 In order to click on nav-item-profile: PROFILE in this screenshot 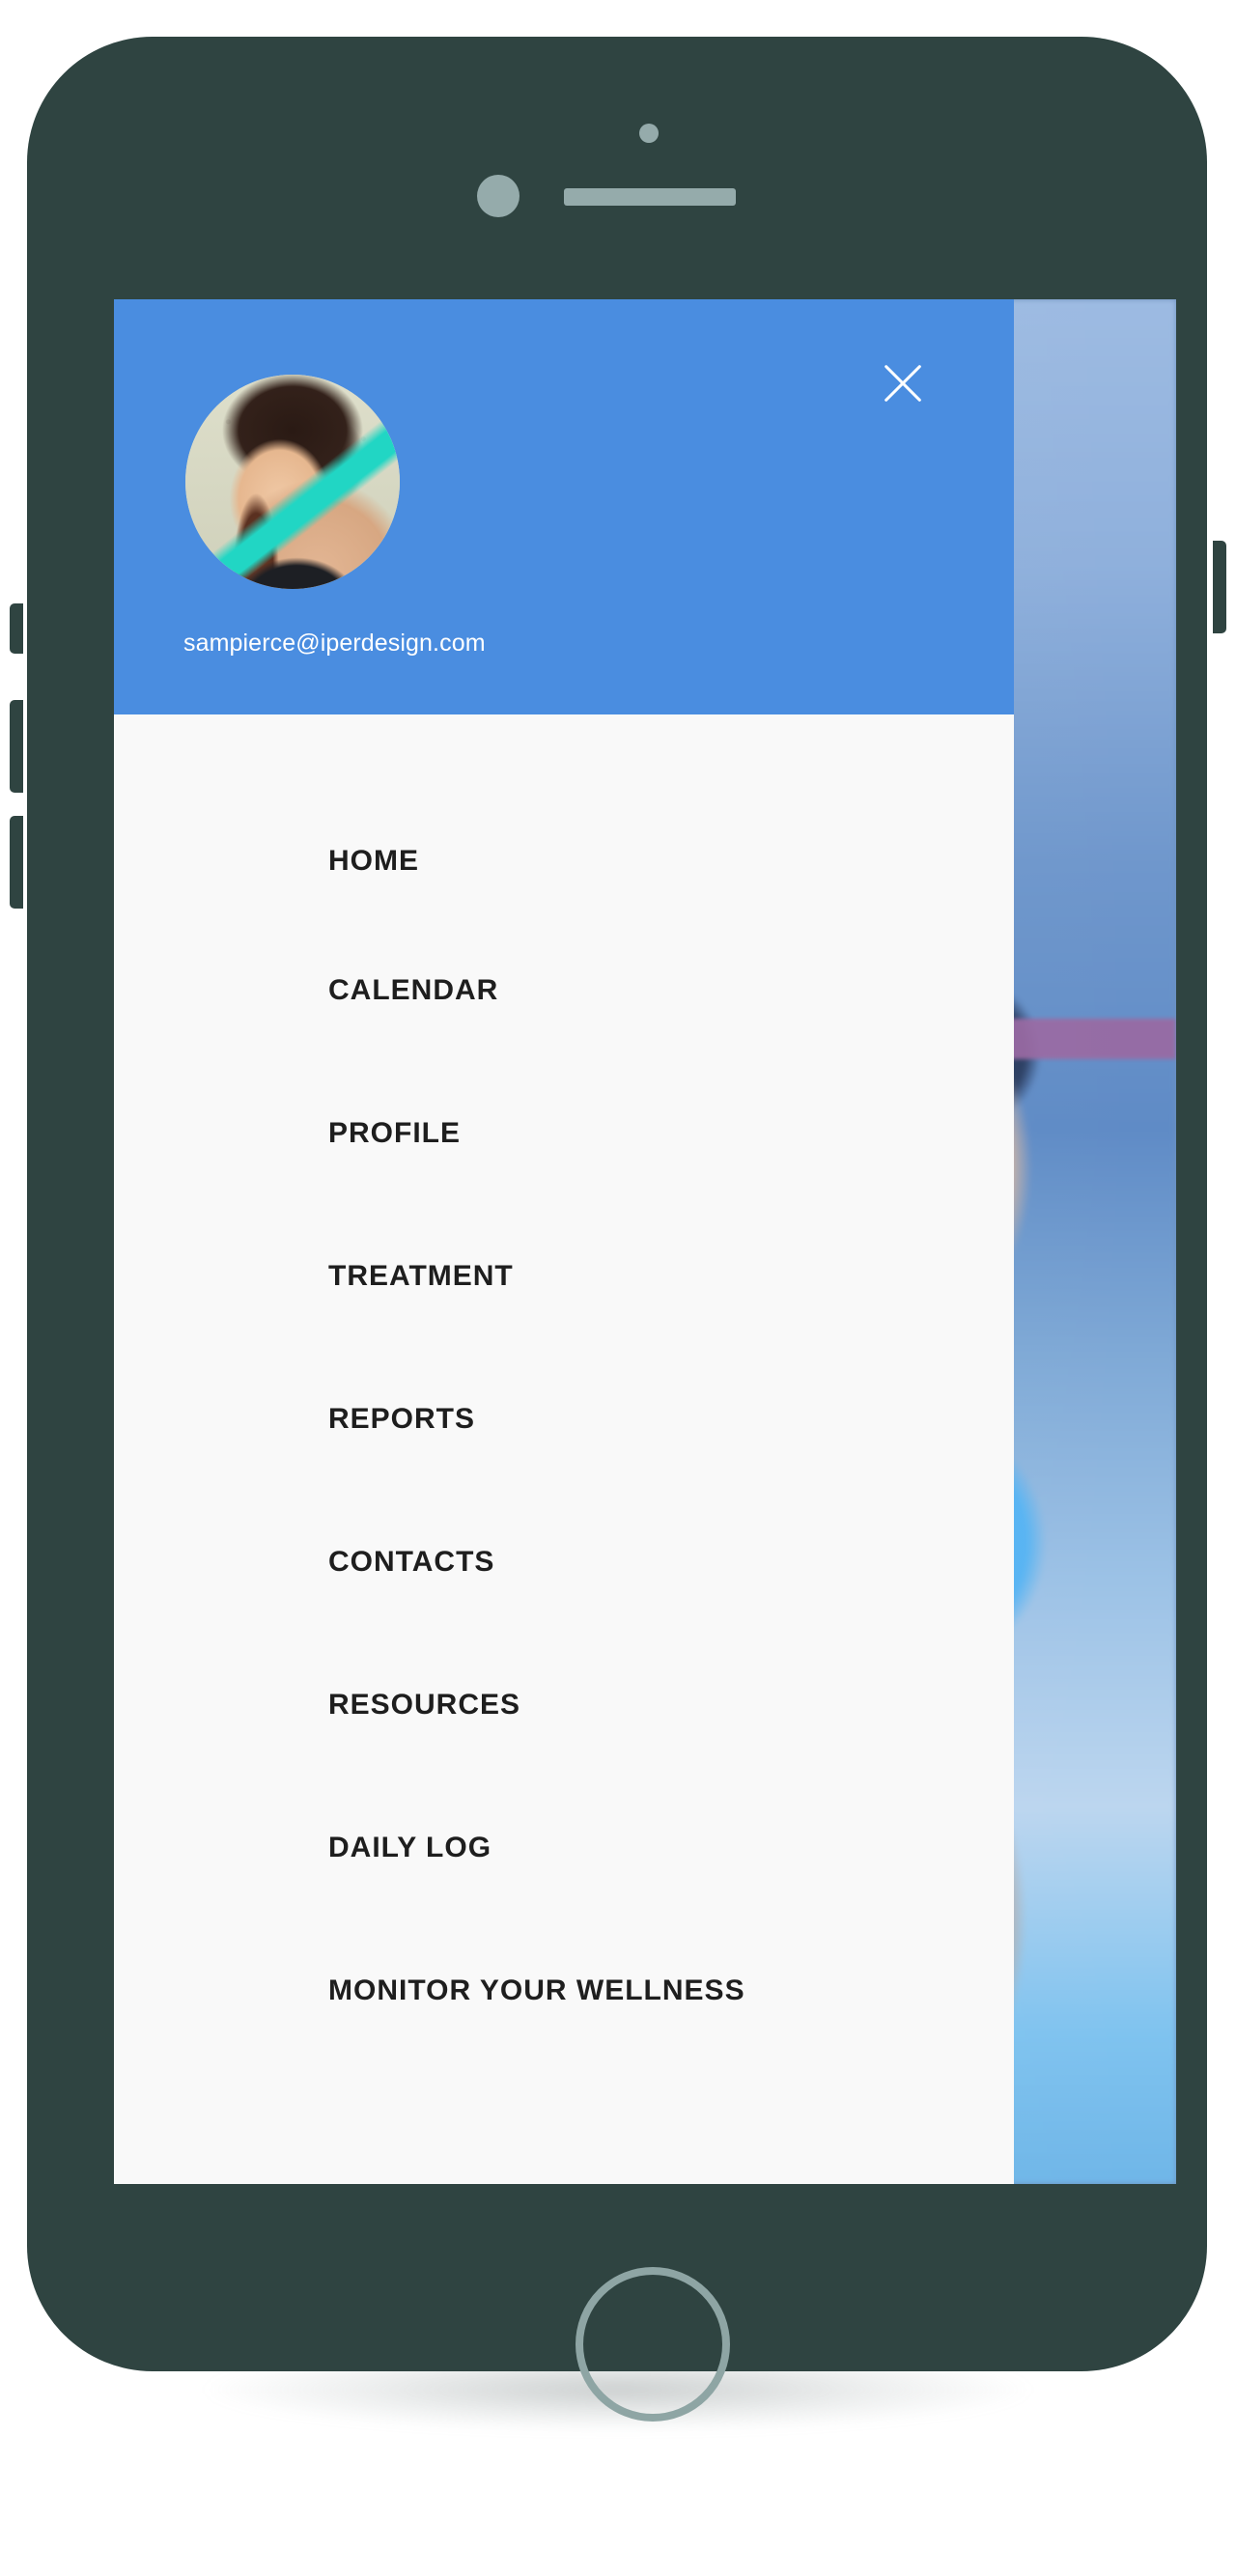, I will do `click(564, 1133)`.